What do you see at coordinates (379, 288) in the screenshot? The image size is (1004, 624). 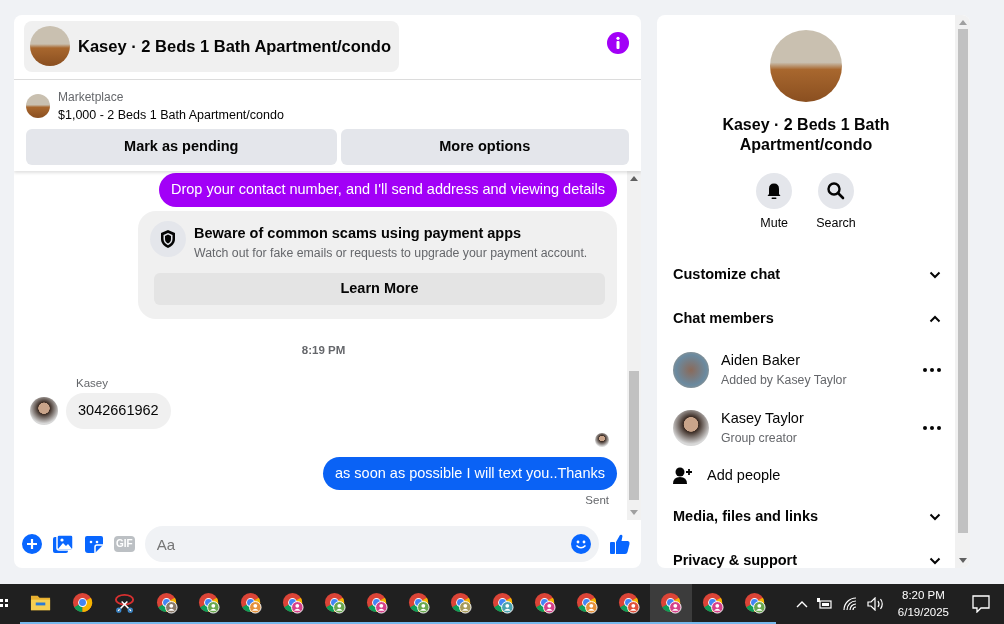 I see `learn-more-button: Learn More` at bounding box center [379, 288].